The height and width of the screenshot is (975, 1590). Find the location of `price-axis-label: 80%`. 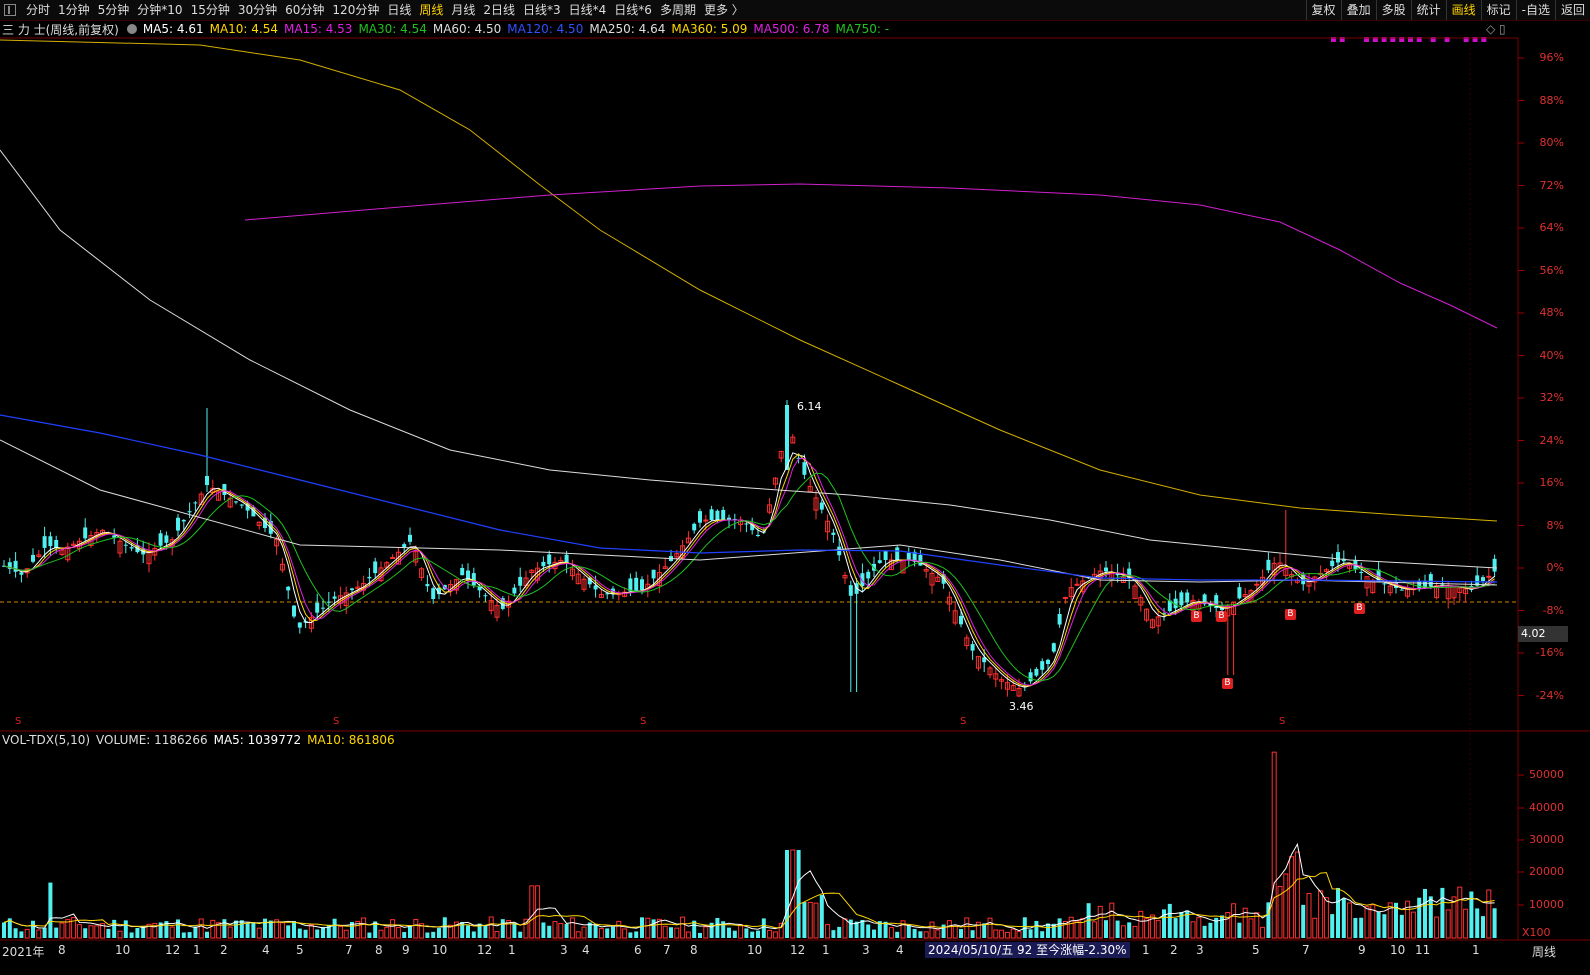

price-axis-label: 80% is located at coordinates (1551, 142).